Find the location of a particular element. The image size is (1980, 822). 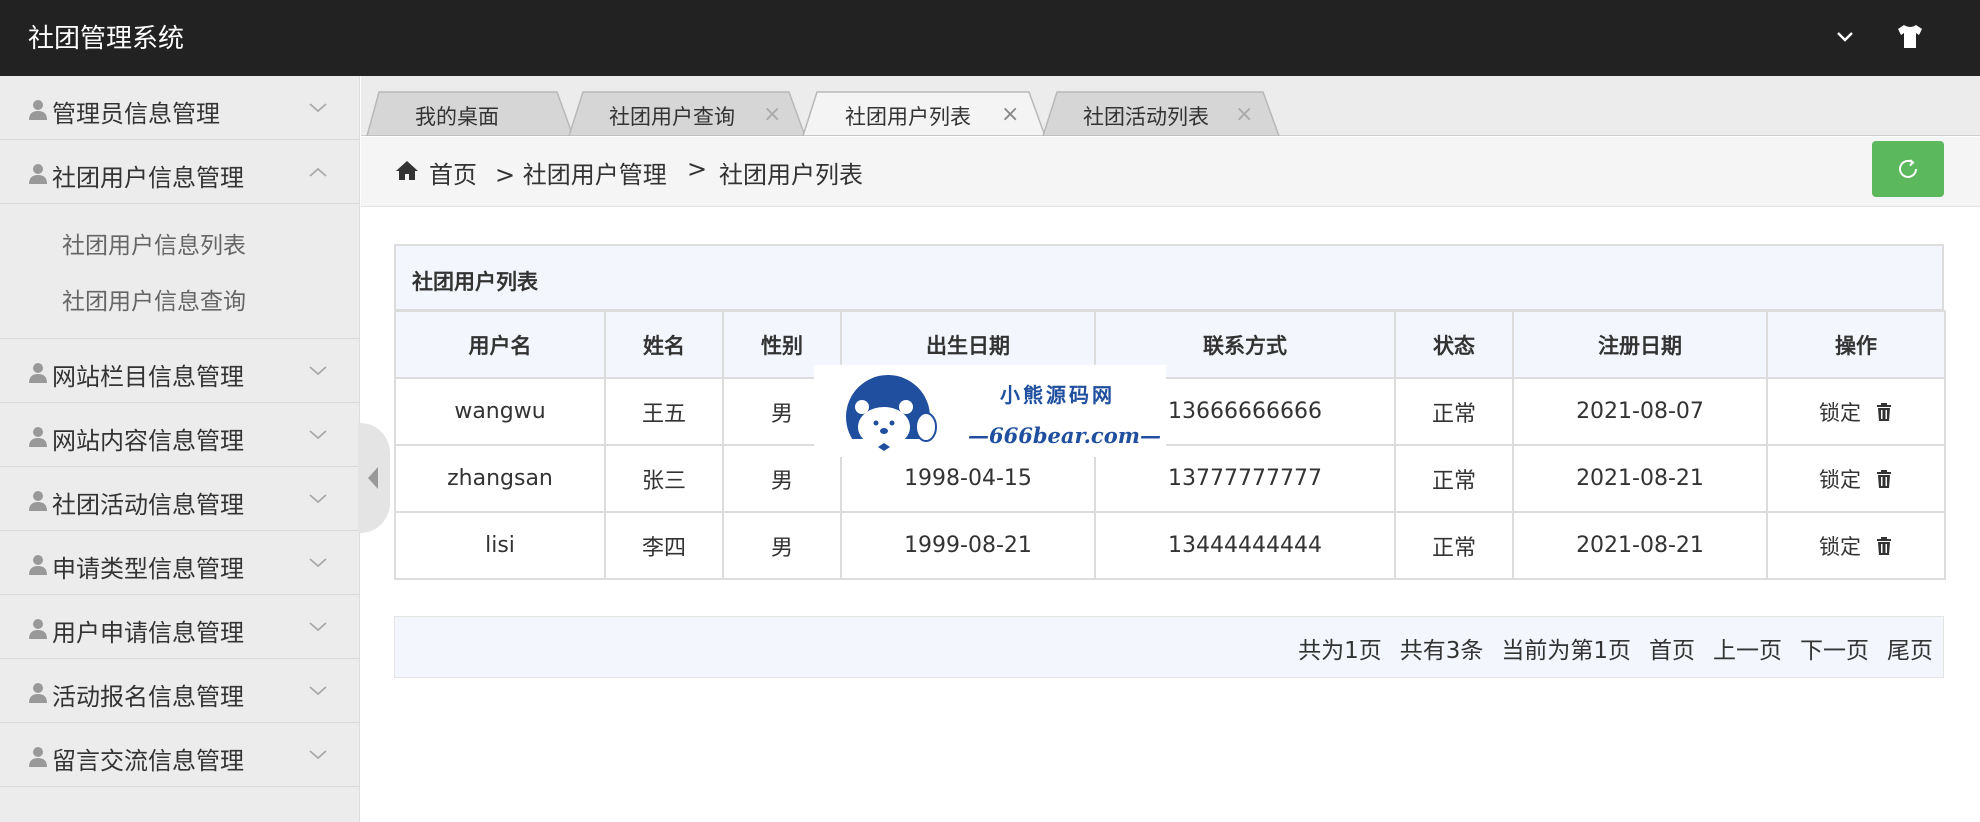

sidebar-collapse-handle is located at coordinates (374, 478).